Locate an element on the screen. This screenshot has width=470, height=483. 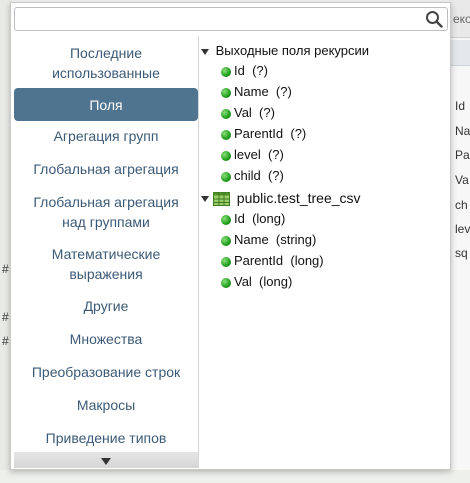
category-label-line: использованные is located at coordinates (106, 73).